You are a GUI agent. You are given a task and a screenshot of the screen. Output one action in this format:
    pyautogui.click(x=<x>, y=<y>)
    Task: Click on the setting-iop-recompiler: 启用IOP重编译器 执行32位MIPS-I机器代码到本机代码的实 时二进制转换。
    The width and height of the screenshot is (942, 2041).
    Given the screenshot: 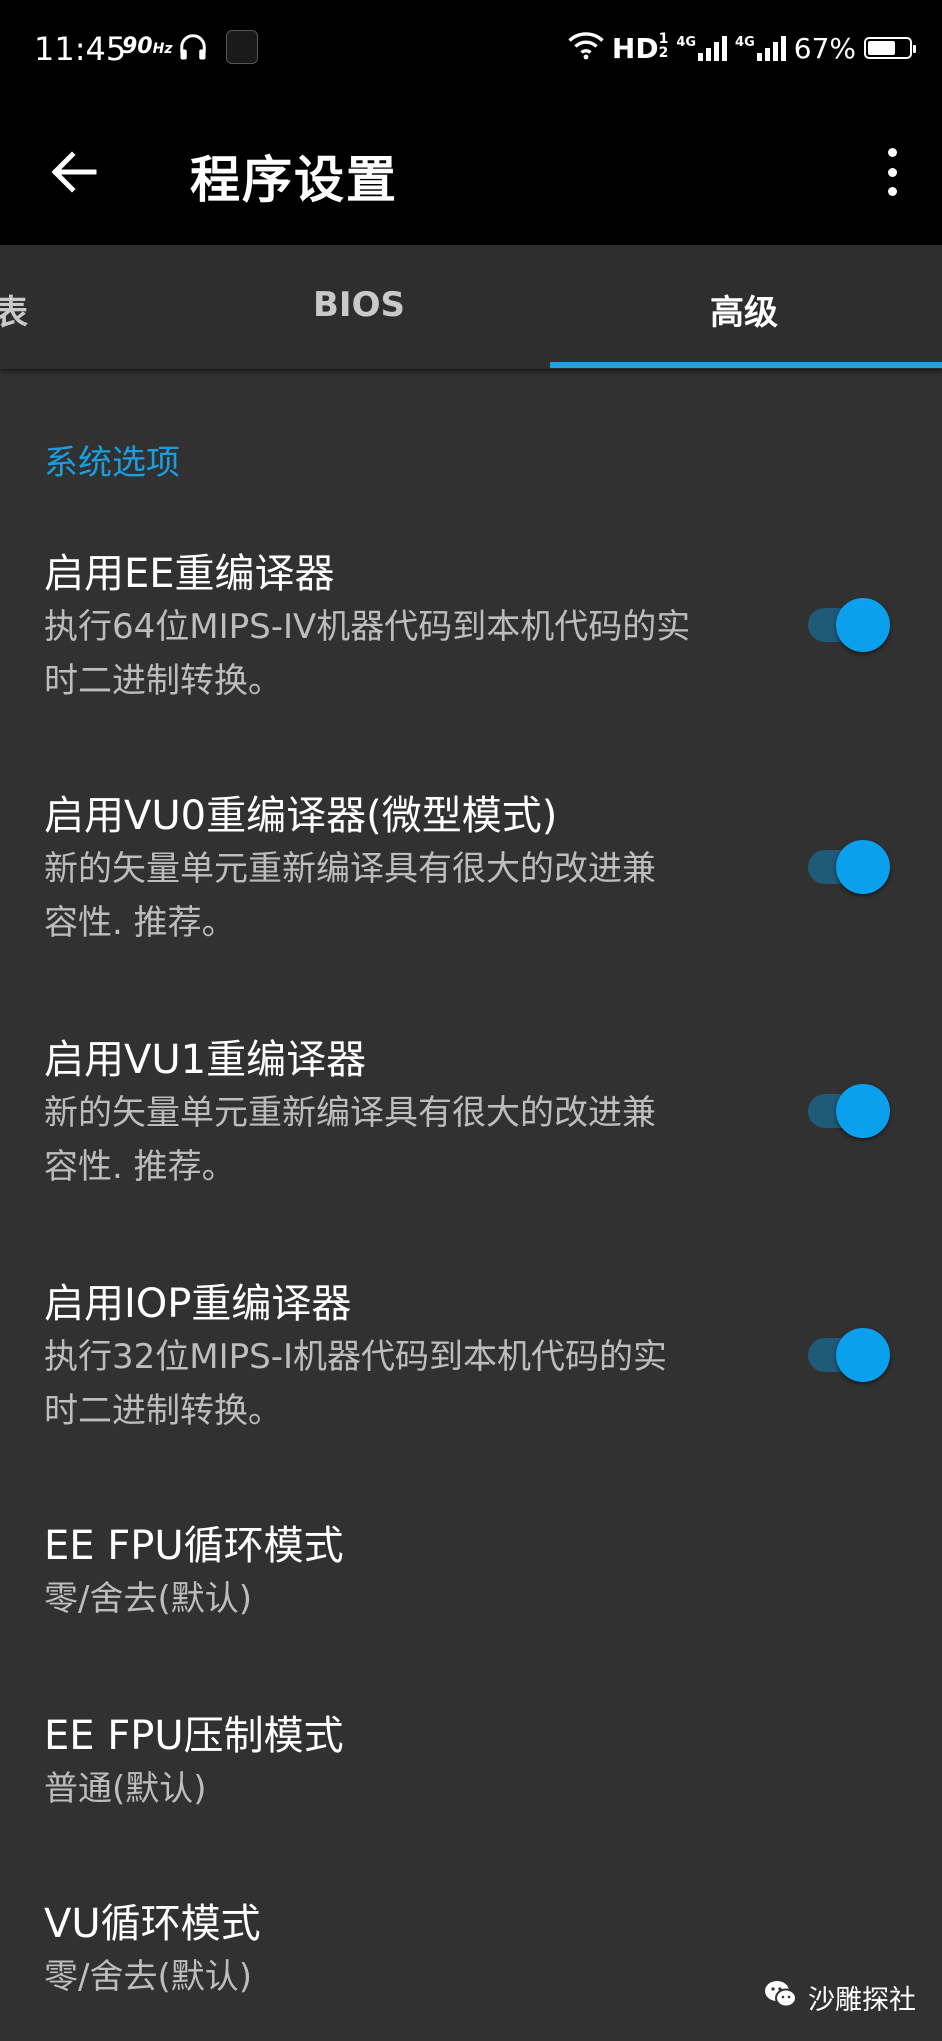 What is the action you would take?
    pyautogui.click(x=384, y=1358)
    